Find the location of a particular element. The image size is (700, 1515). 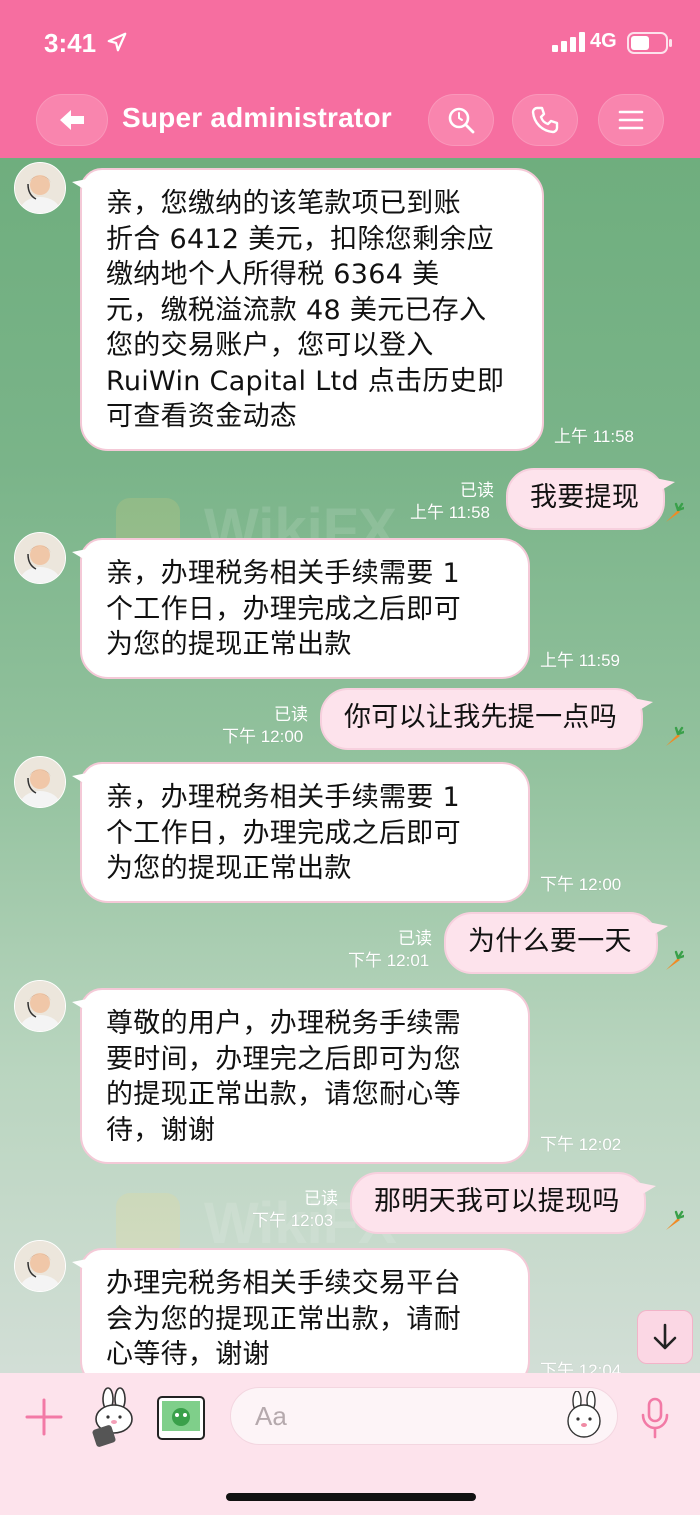

input-bar is located at coordinates (350, 1444).